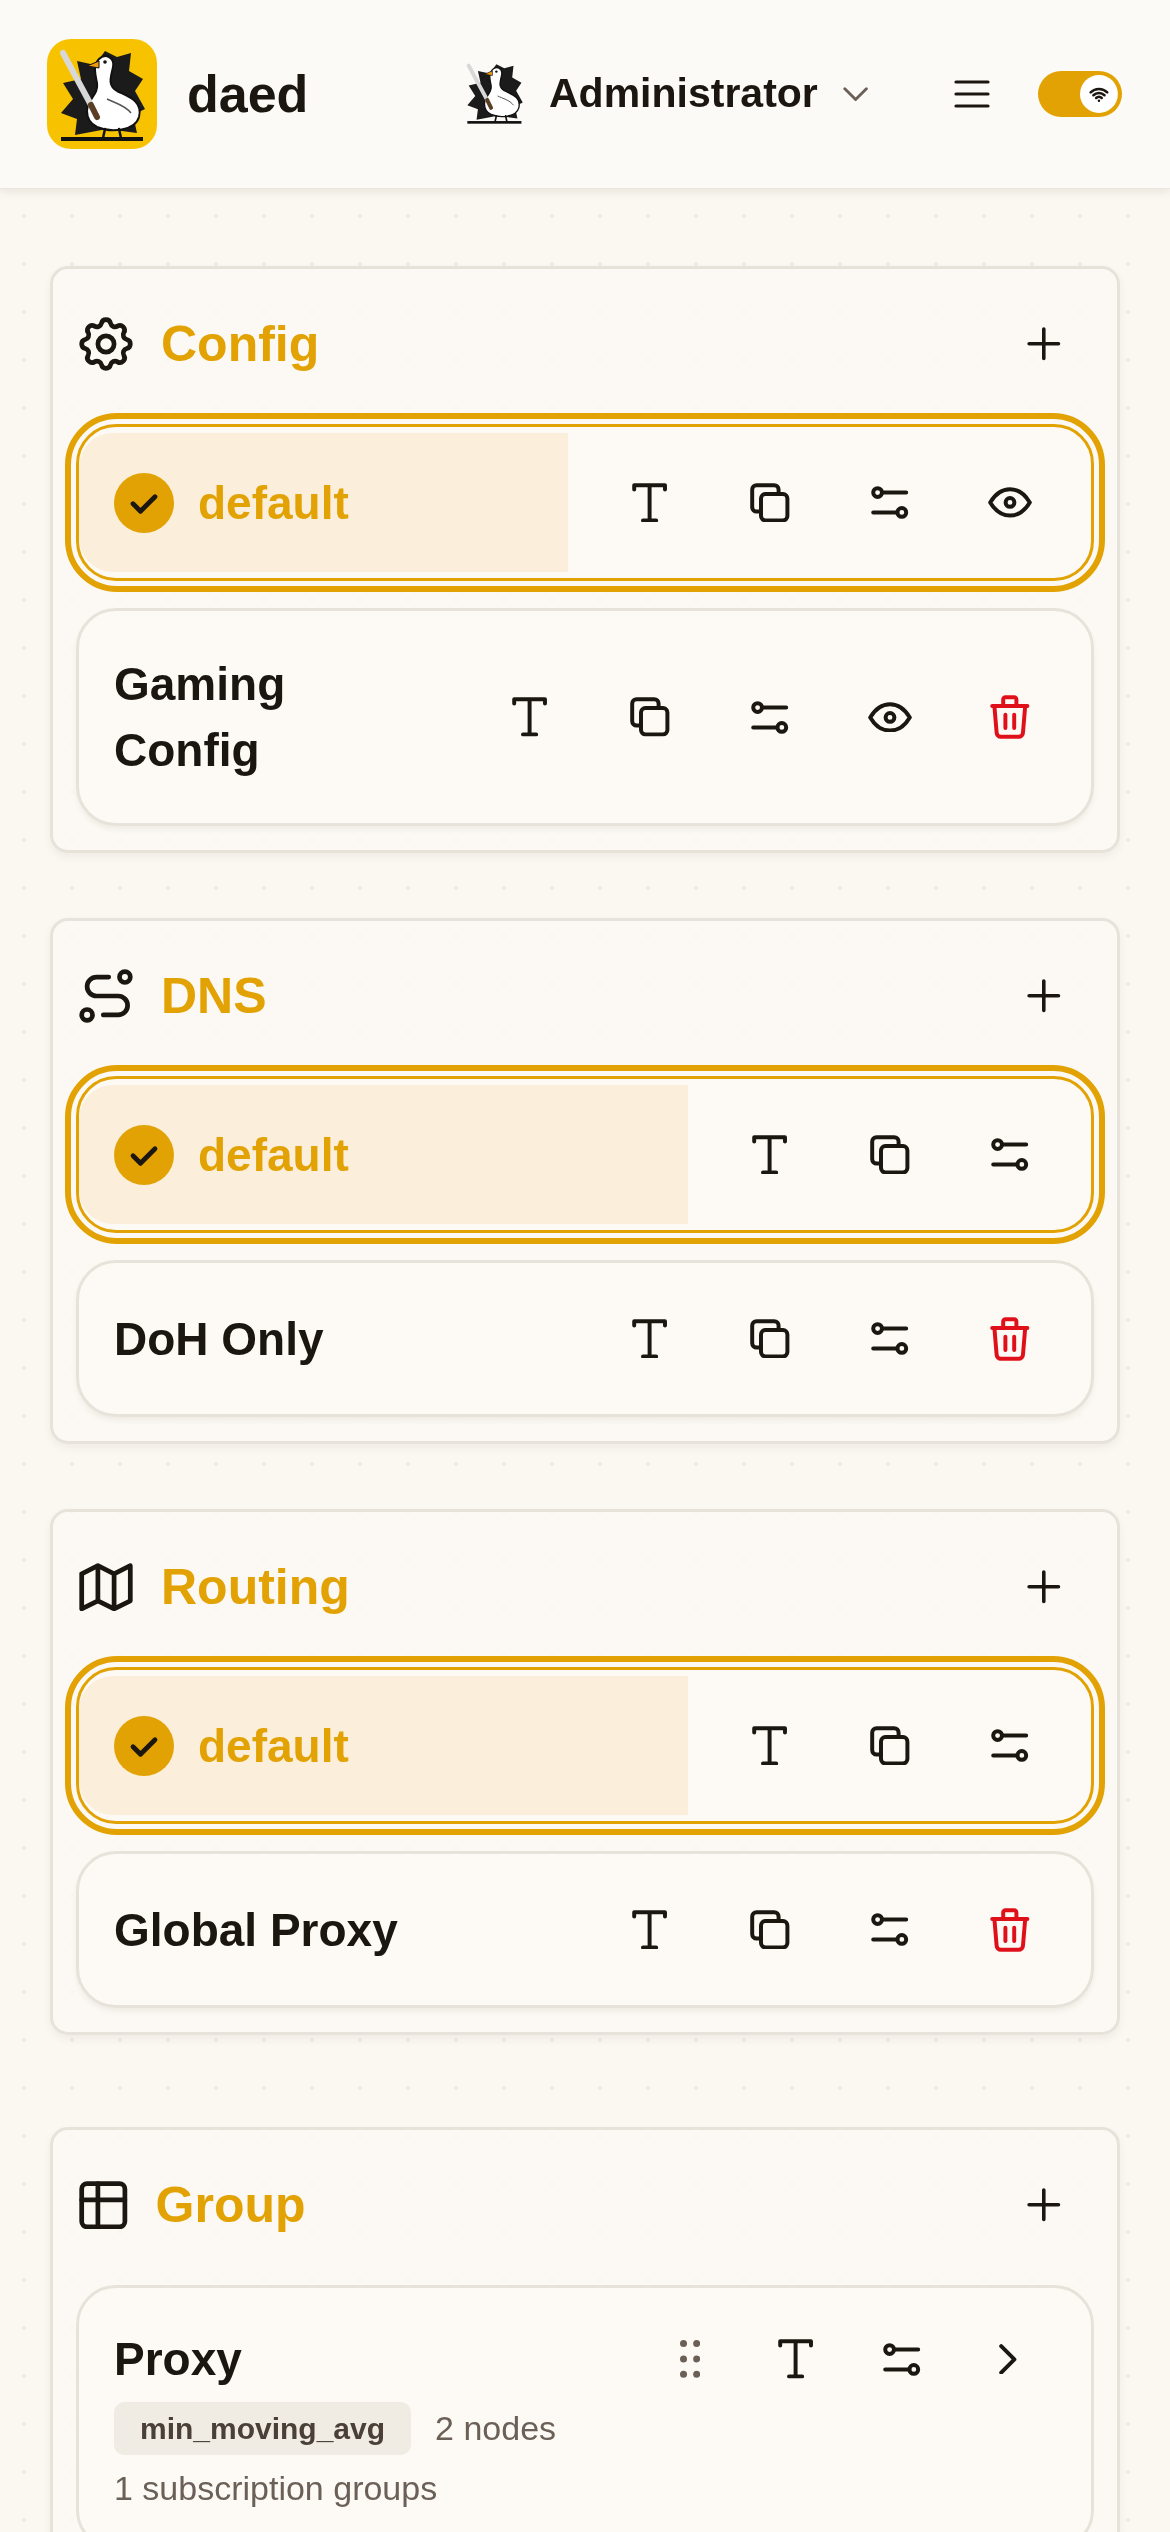 Image resolution: width=1170 pixels, height=2532 pixels. What do you see at coordinates (585, 2408) in the screenshot?
I see `group-item: Proxy min_moving_avg 2 nodes 1 subscription groups` at bounding box center [585, 2408].